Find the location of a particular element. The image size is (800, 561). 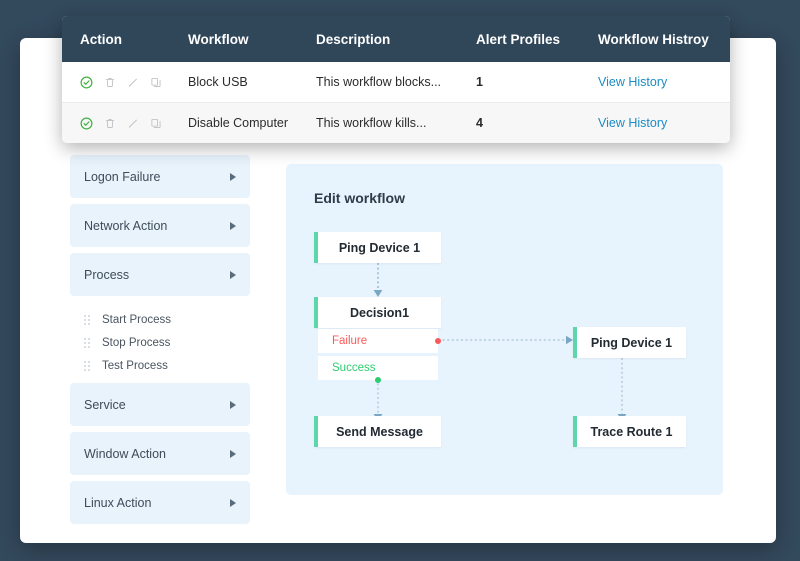

cell-workflow: Block USB is located at coordinates (252, 82).